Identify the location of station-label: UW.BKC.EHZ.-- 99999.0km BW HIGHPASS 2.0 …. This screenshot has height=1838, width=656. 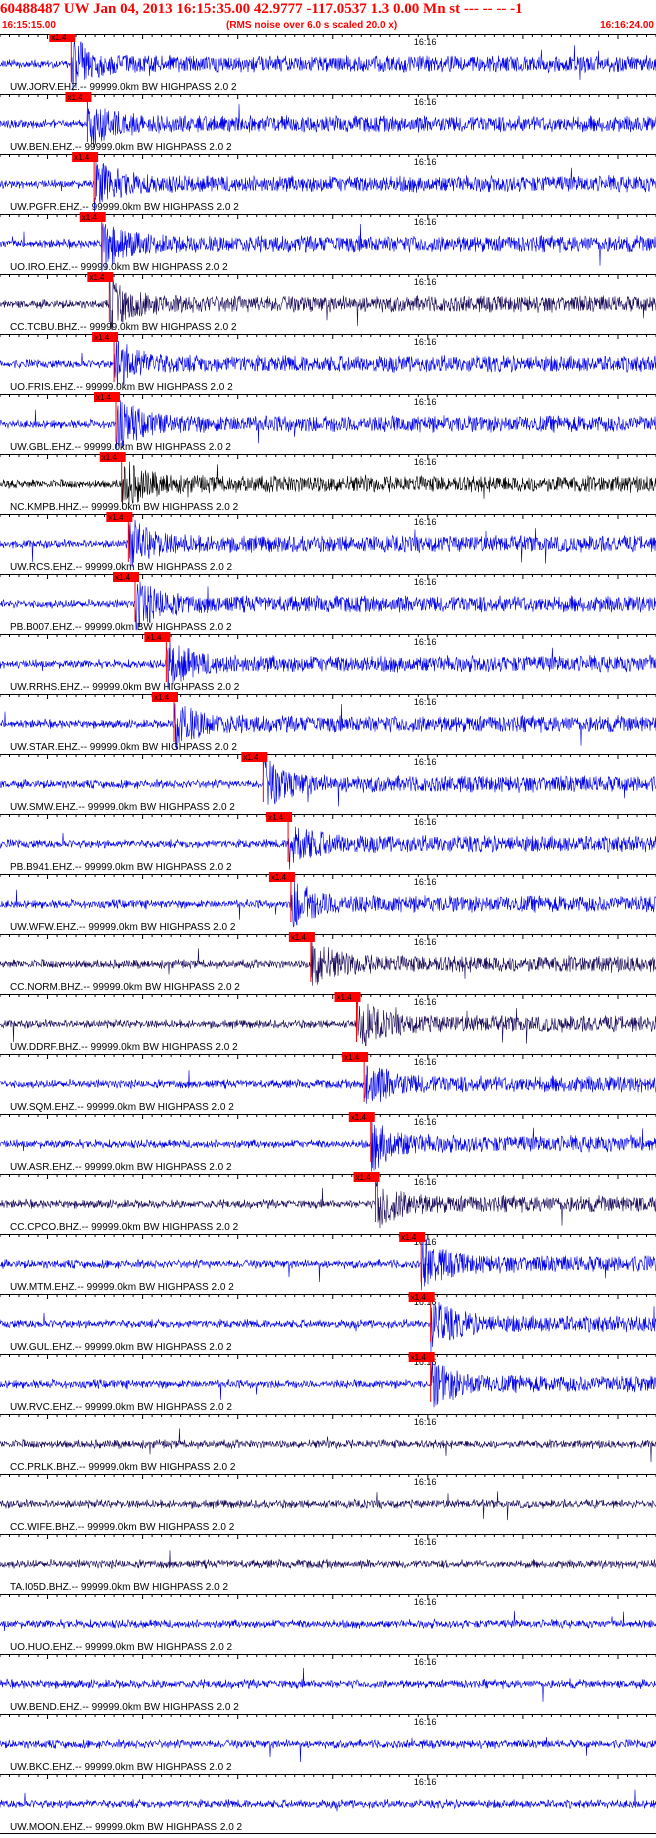
(121, 1767).